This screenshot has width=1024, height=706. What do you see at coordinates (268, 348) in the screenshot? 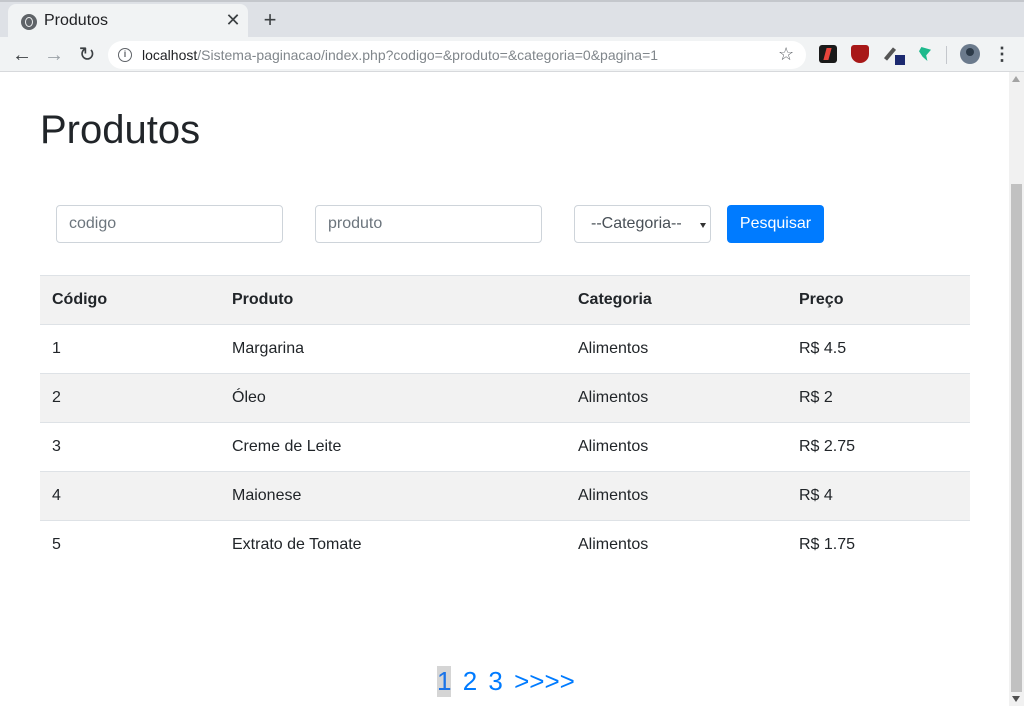
I see `cell-produto: Margarina` at bounding box center [268, 348].